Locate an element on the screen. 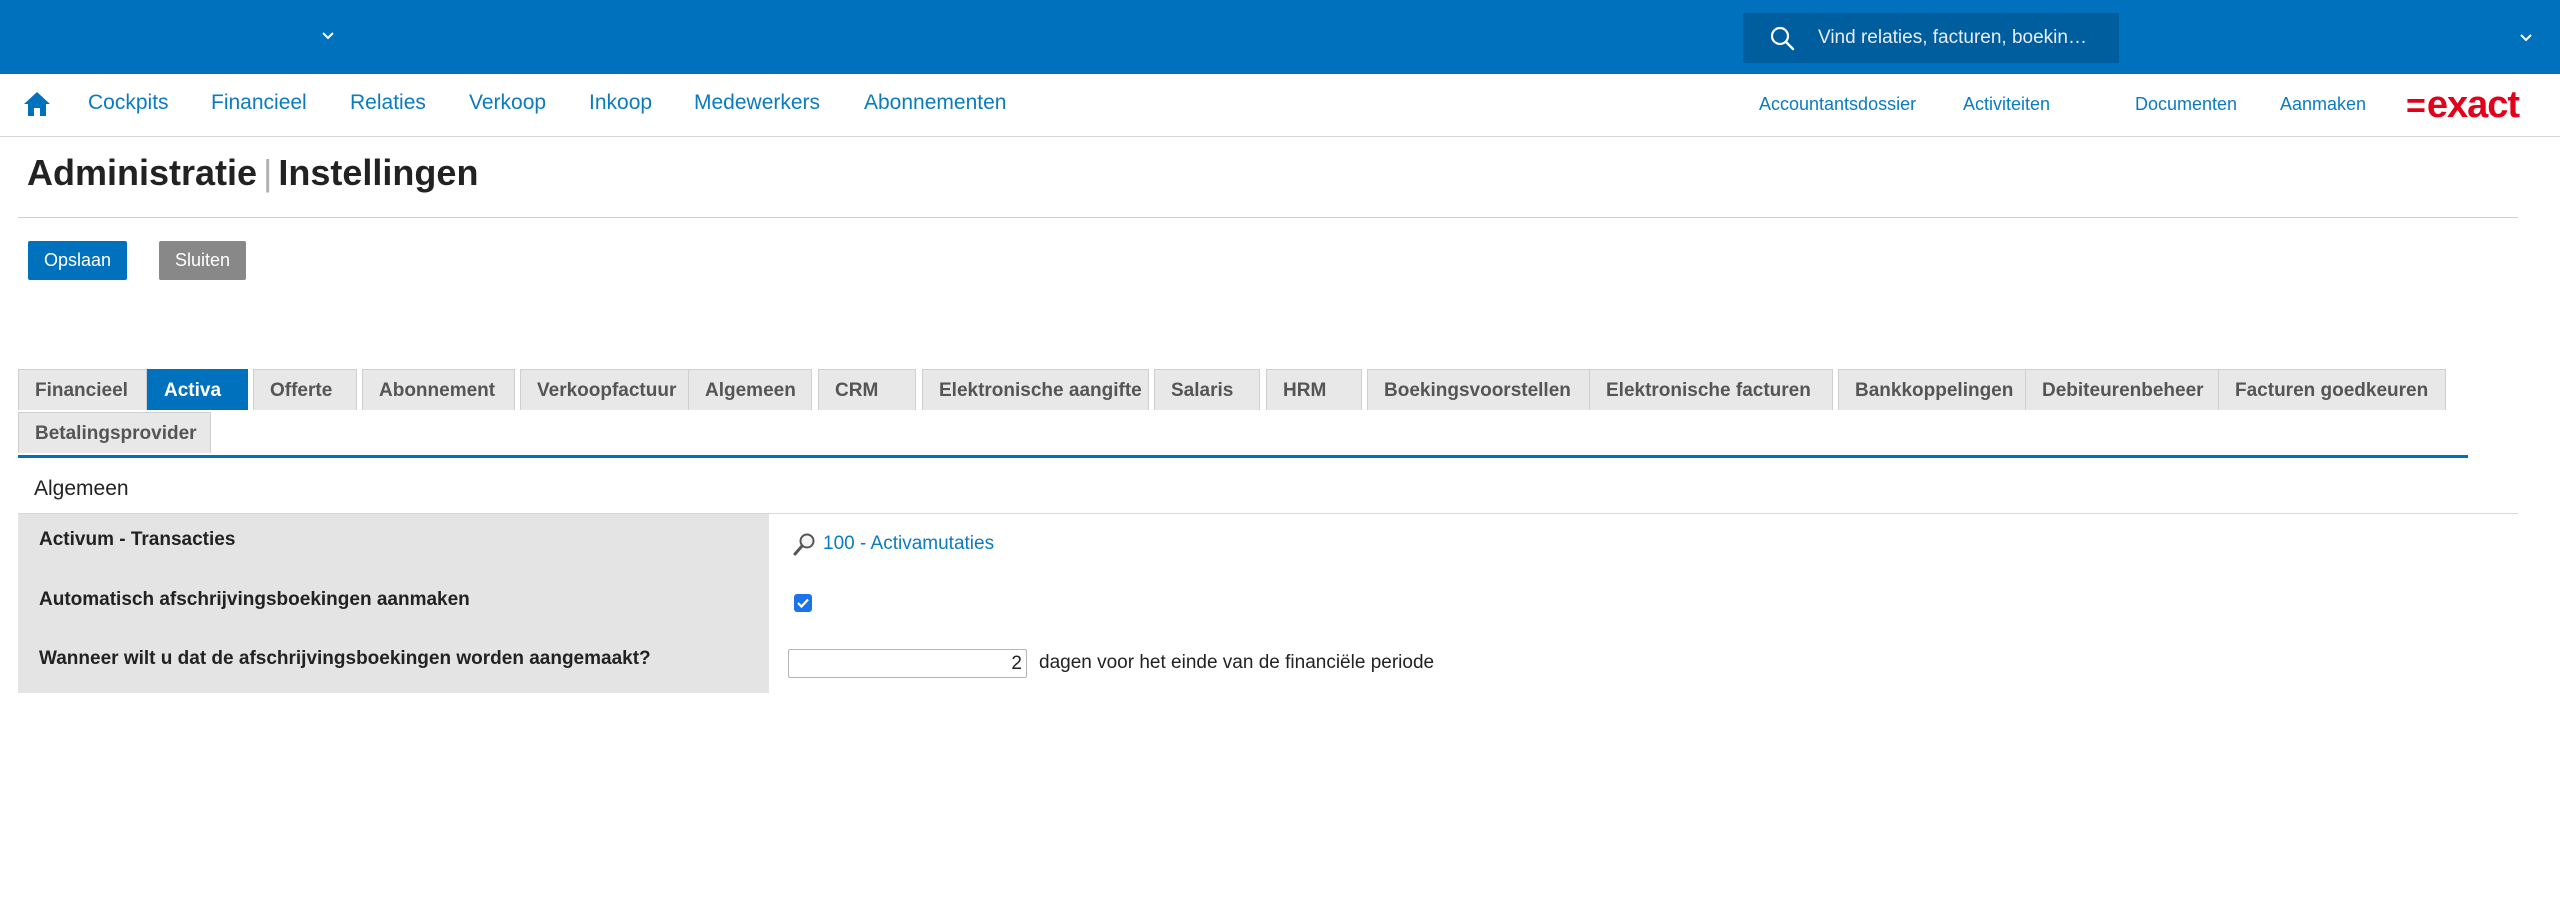 This screenshot has width=2560, height=920. journal-label: Activum - Transacties is located at coordinates (137, 539).